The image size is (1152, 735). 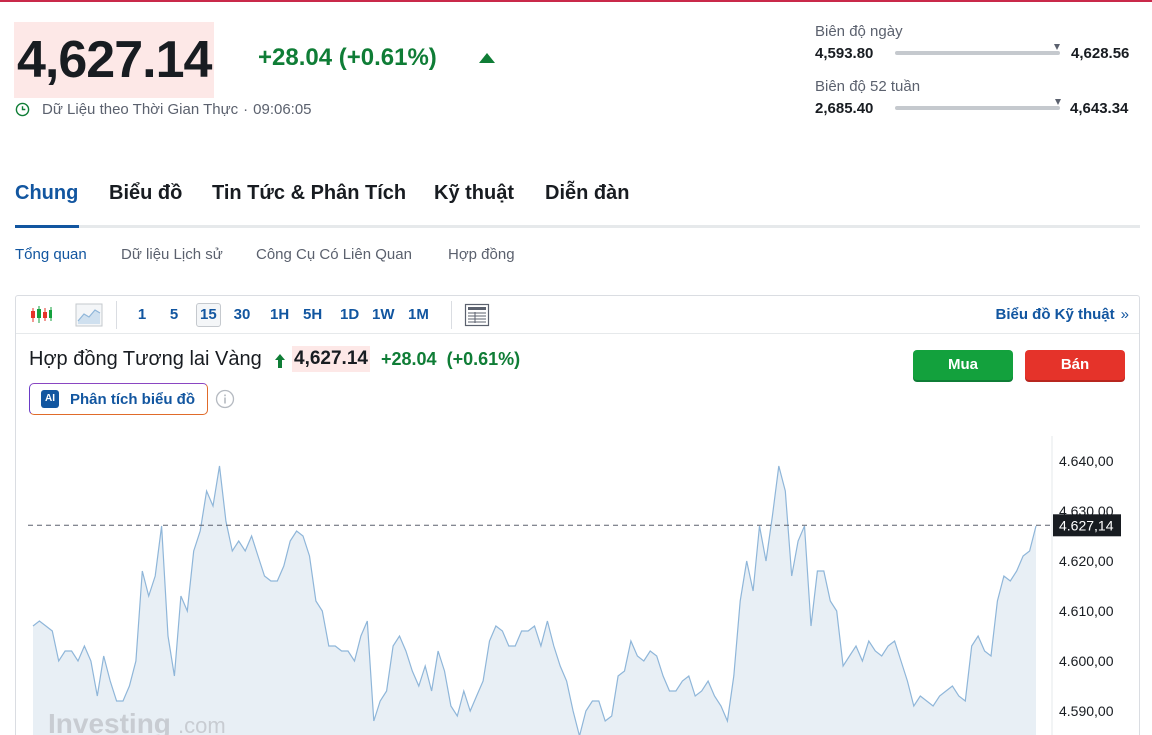 What do you see at coordinates (22, 109) in the screenshot?
I see `clock-icon` at bounding box center [22, 109].